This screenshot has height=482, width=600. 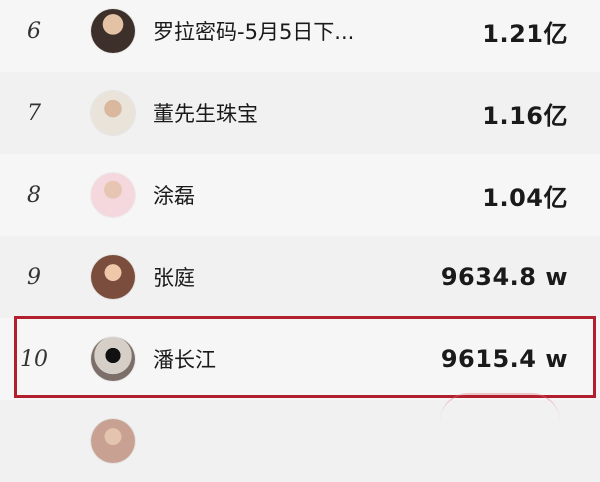 What do you see at coordinates (174, 196) in the screenshot?
I see `streamer-name: 涂磊` at bounding box center [174, 196].